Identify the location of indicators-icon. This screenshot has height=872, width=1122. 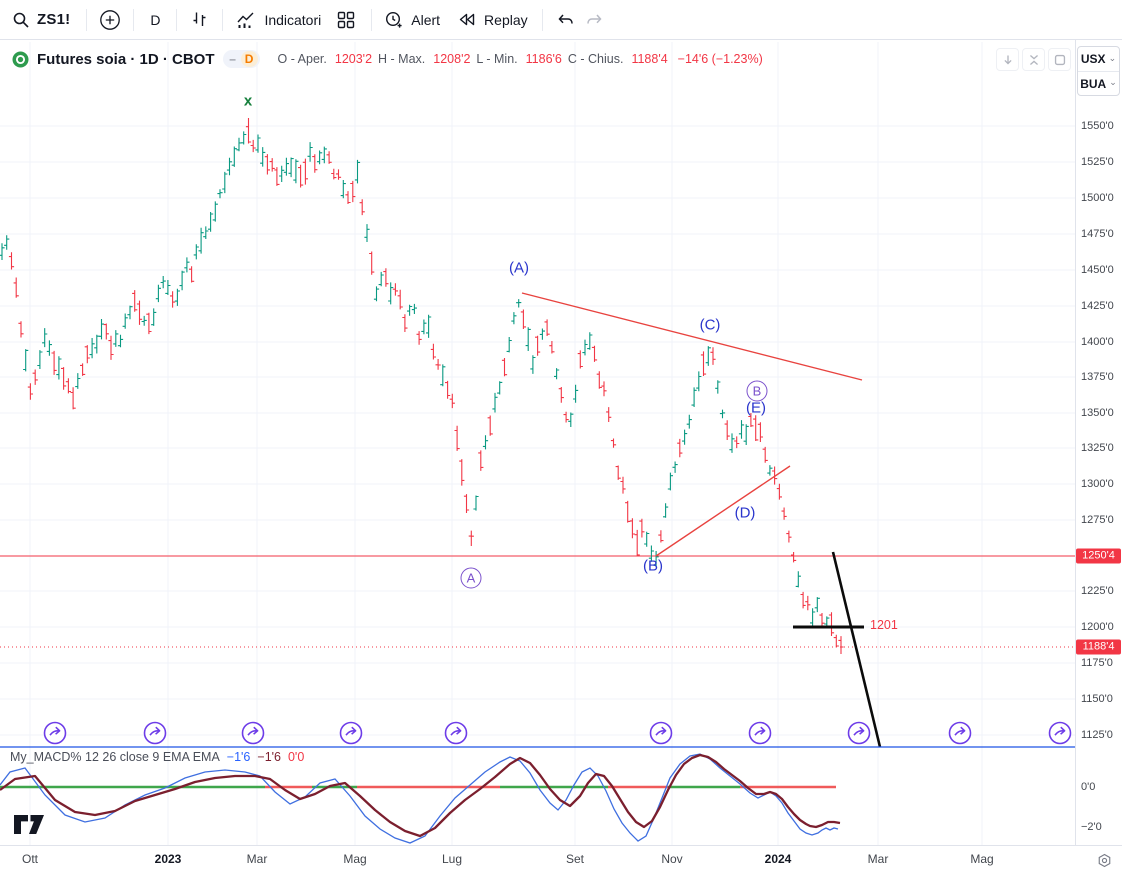
(246, 20).